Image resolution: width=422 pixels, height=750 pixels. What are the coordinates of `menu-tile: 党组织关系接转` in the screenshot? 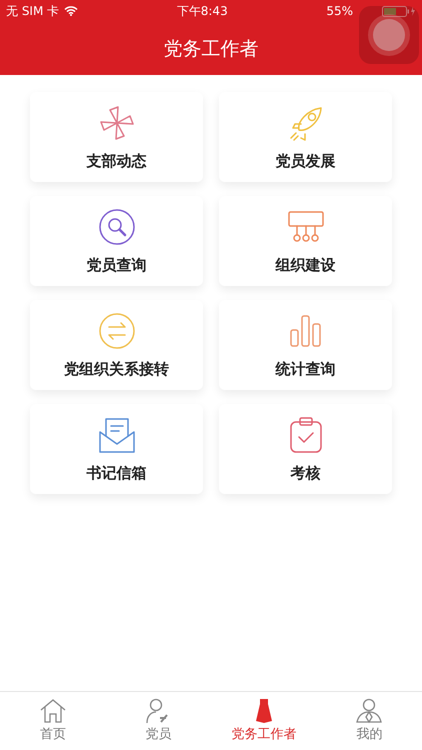 It's located at (116, 345).